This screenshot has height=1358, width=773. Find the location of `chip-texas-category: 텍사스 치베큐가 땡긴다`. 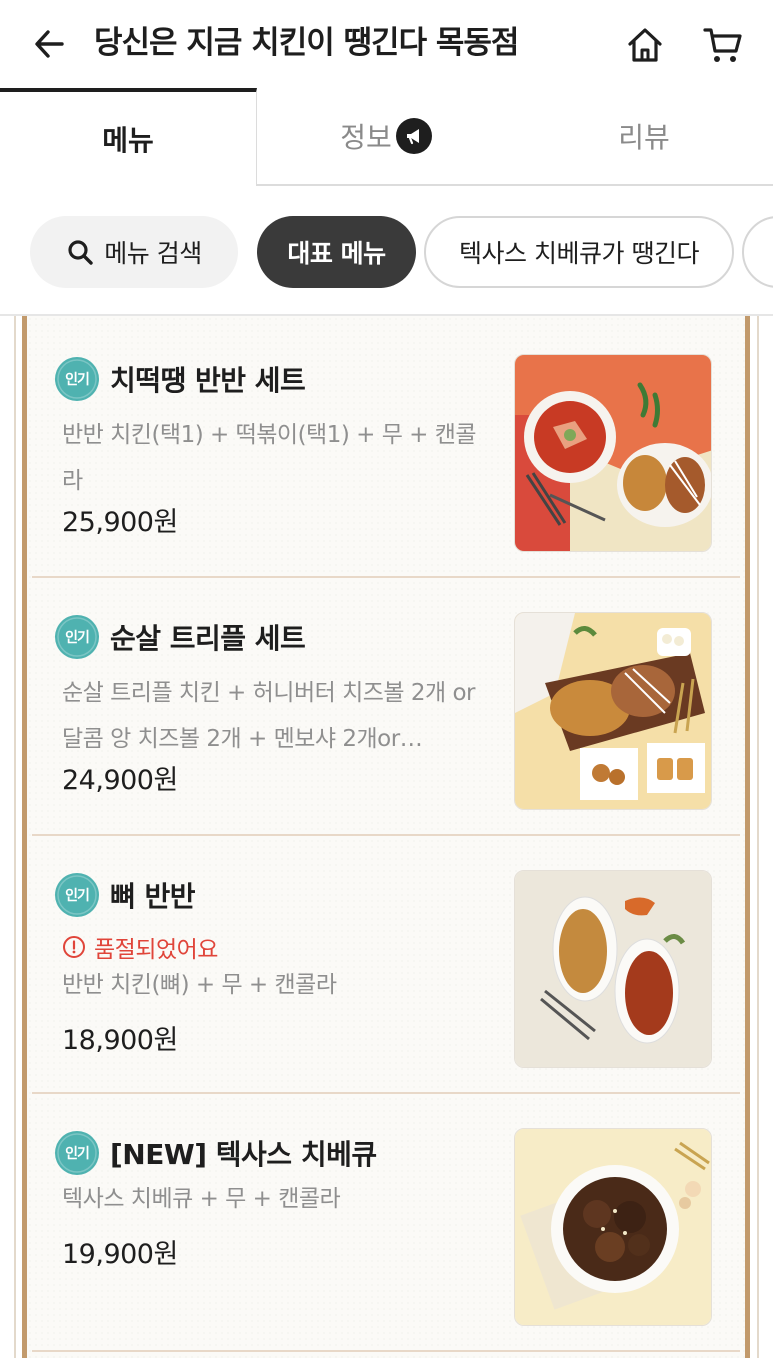

chip-texas-category: 텍사스 치베큐가 땡긴다 is located at coordinates (579, 252).